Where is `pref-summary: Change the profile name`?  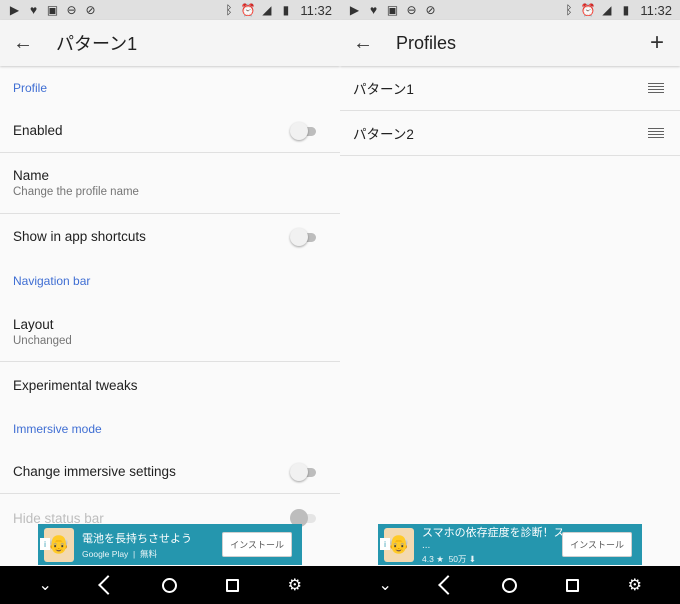 pref-summary: Change the profile name is located at coordinates (76, 192).